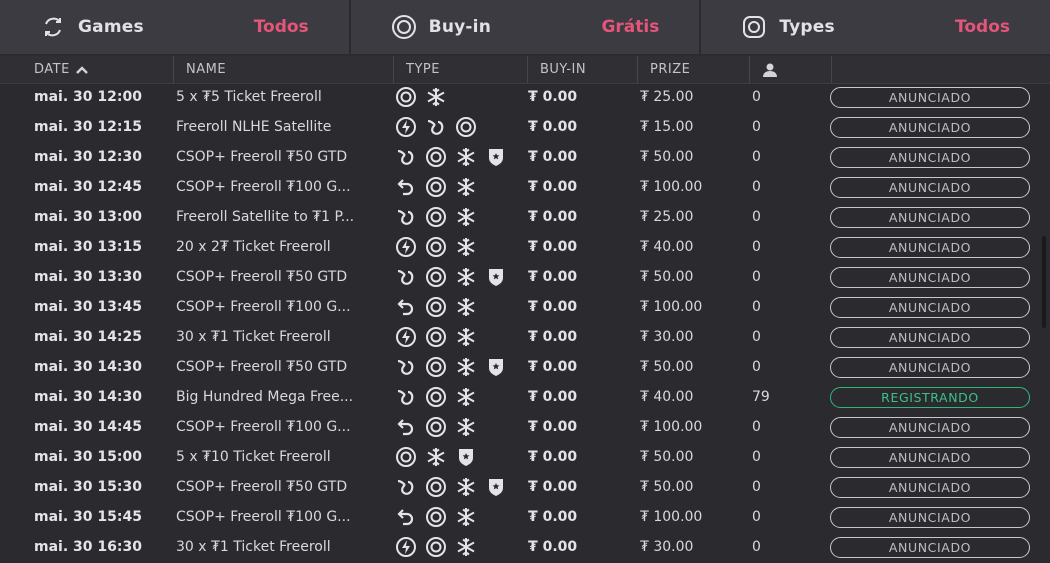 This screenshot has width=1050, height=563. I want to click on filter-buyin-value: Grátis, so click(630, 27).